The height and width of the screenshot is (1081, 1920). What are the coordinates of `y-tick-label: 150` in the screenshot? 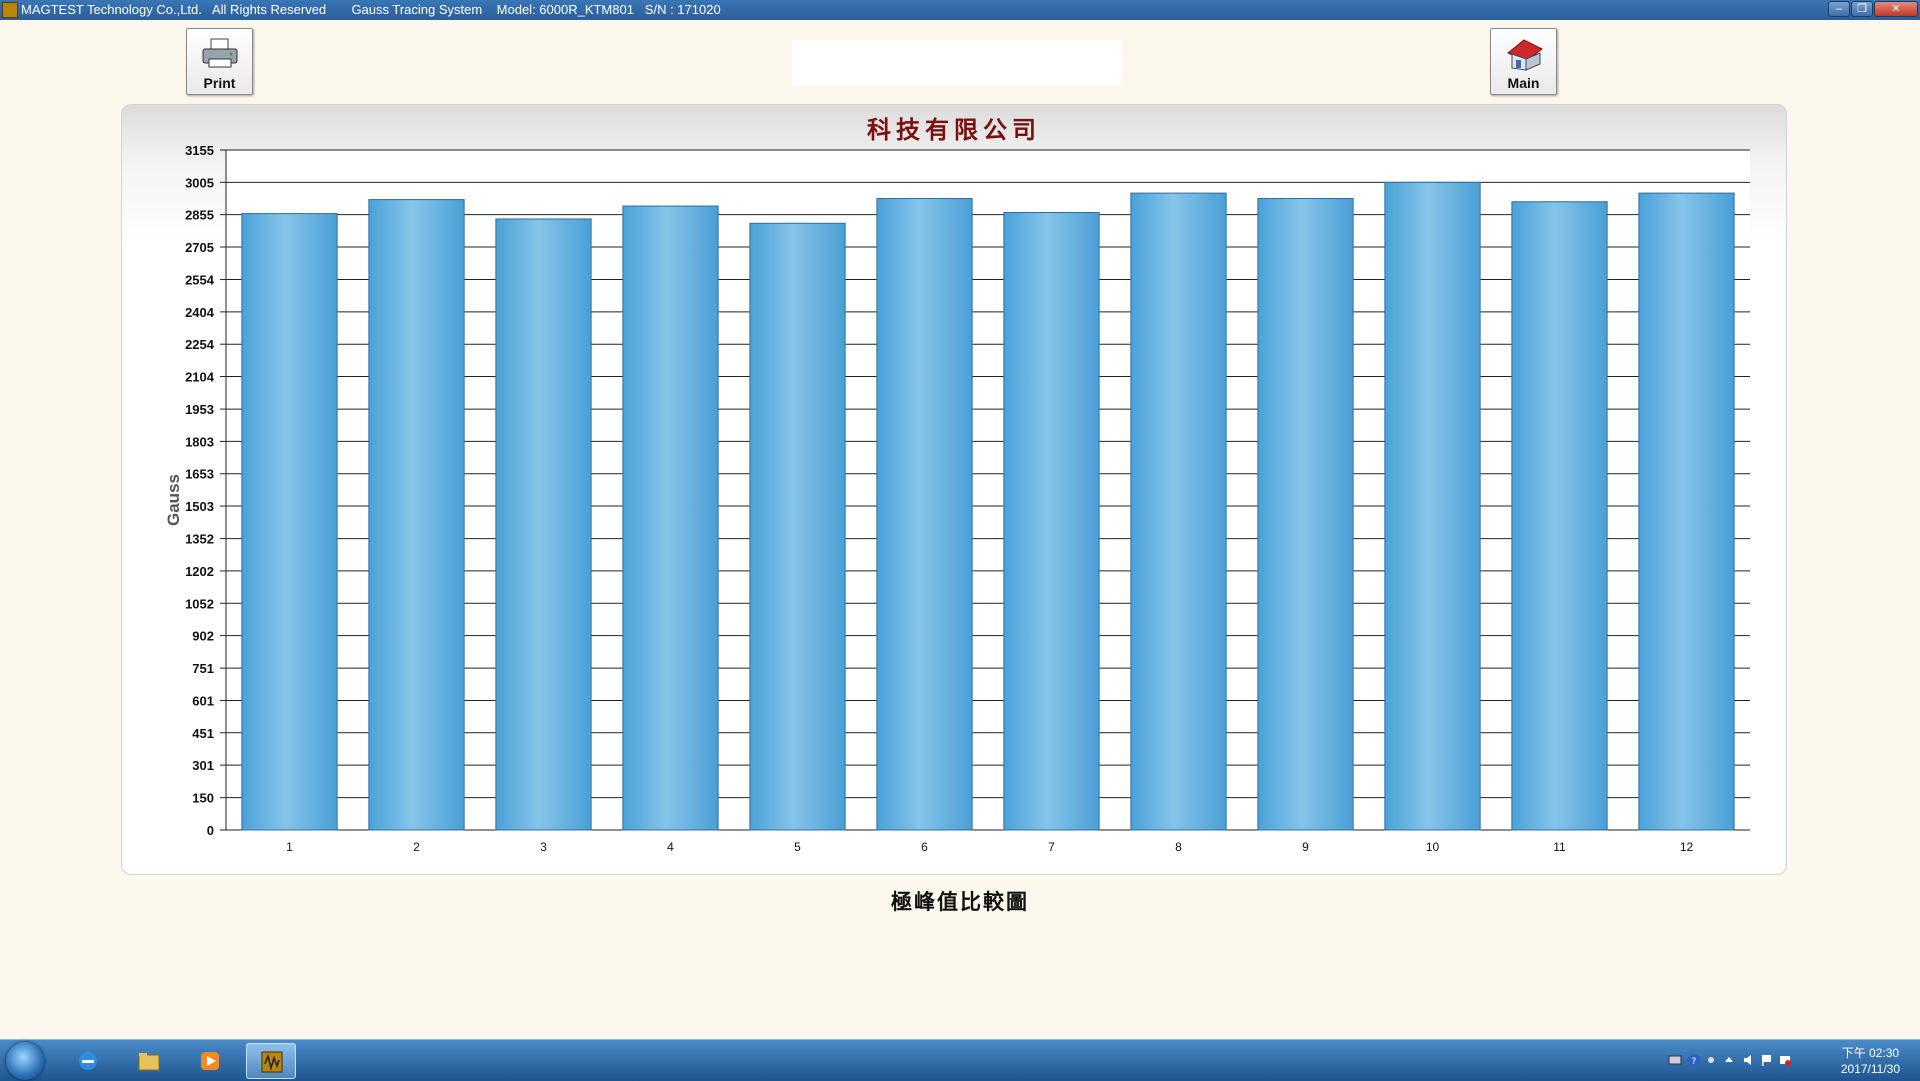 It's located at (203, 798).